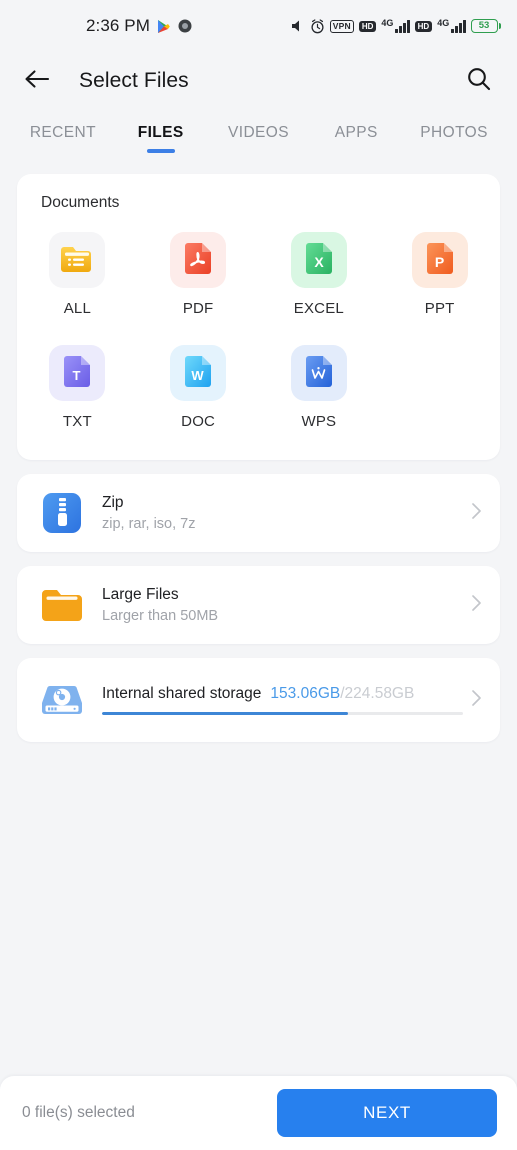 The height and width of the screenshot is (1150, 517). I want to click on doc-type-ppt: P PPT, so click(439, 274).